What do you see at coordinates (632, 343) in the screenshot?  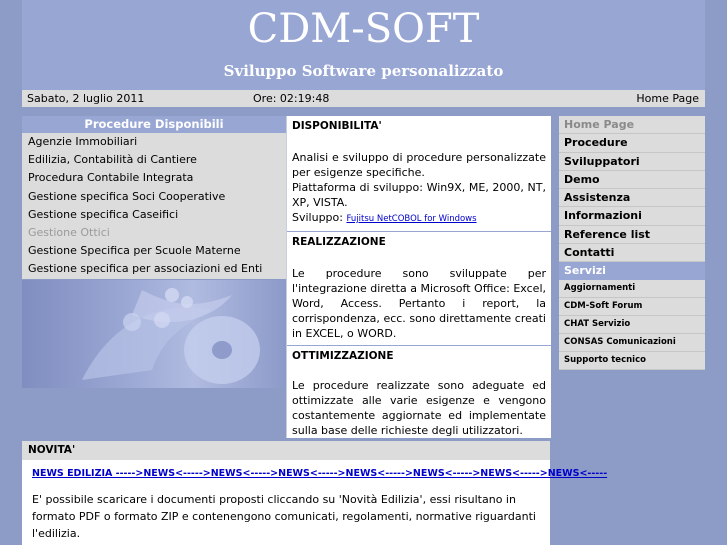 I see `service-consas: CONSAS Comunicazioni` at bounding box center [632, 343].